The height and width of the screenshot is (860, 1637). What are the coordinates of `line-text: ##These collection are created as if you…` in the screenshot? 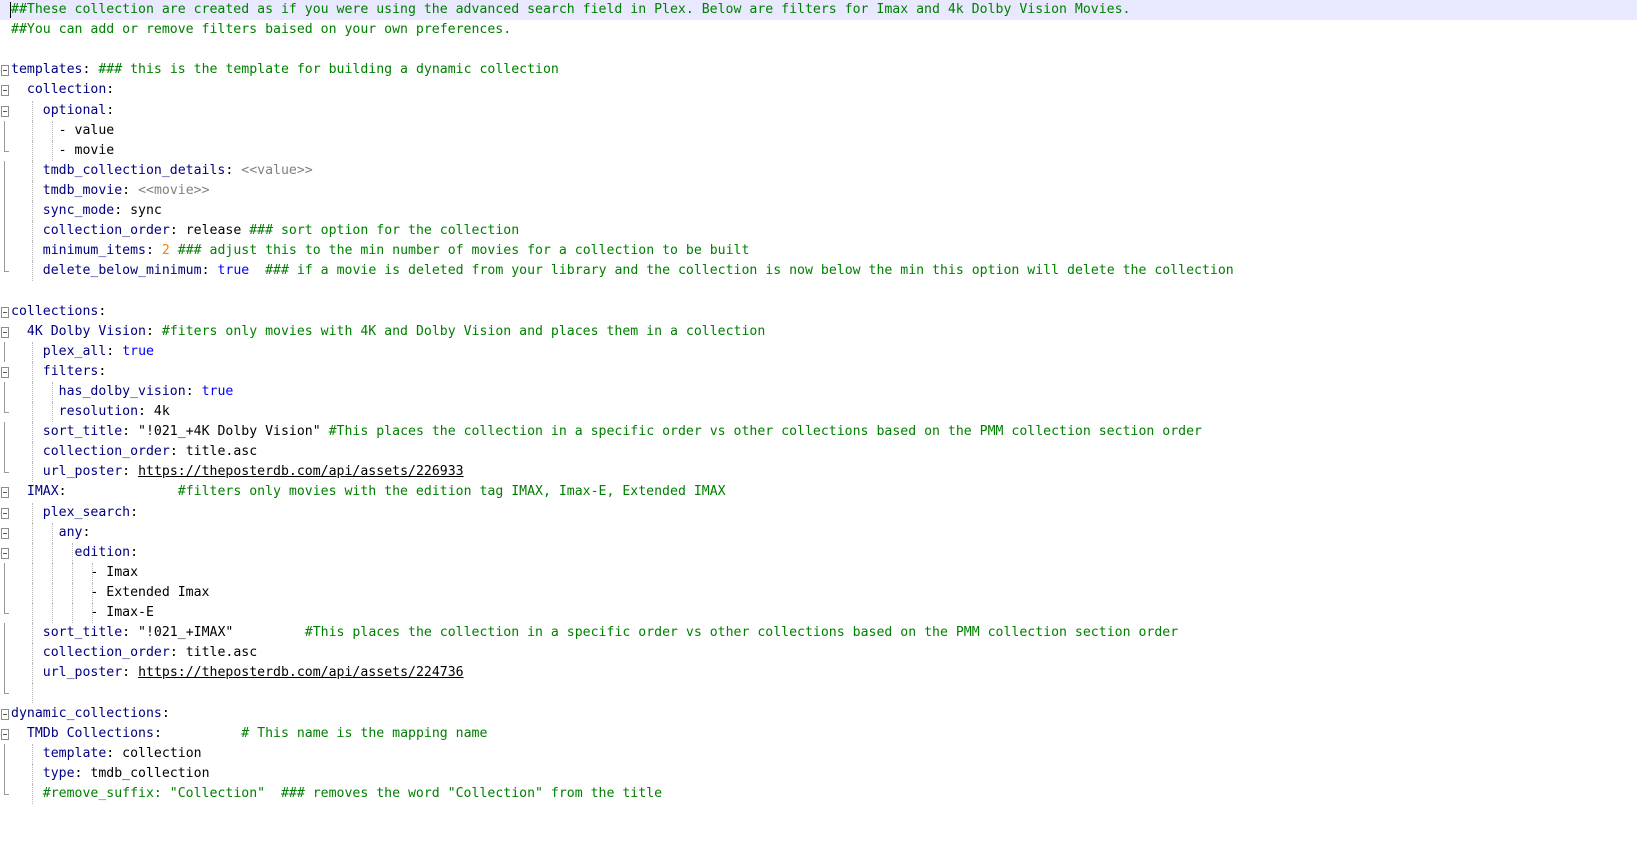 It's located at (570, 10).